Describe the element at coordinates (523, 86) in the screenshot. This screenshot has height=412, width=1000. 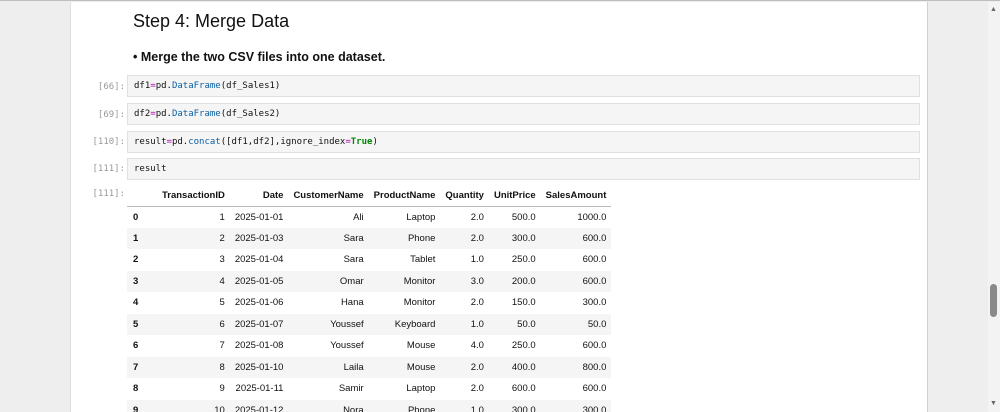
I see `code-cell-66: df1=pd.DataFrame(df_Sales1)` at that location.